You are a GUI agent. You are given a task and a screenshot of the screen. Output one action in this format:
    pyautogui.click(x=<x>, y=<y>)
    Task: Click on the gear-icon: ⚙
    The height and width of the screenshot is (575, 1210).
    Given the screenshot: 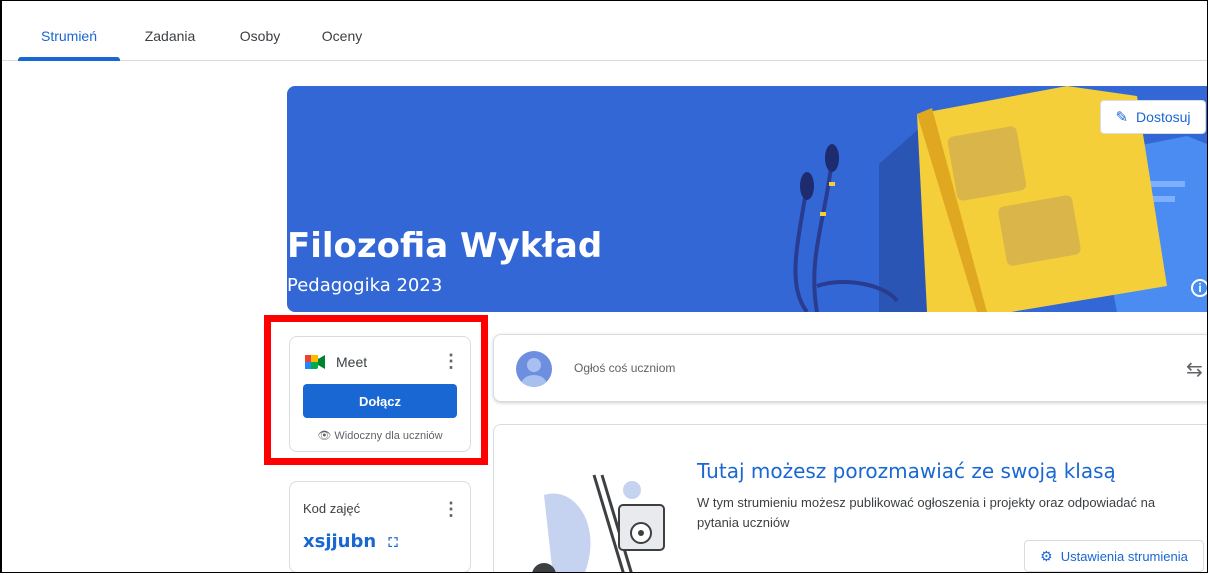 What is the action you would take?
    pyautogui.click(x=1046, y=555)
    